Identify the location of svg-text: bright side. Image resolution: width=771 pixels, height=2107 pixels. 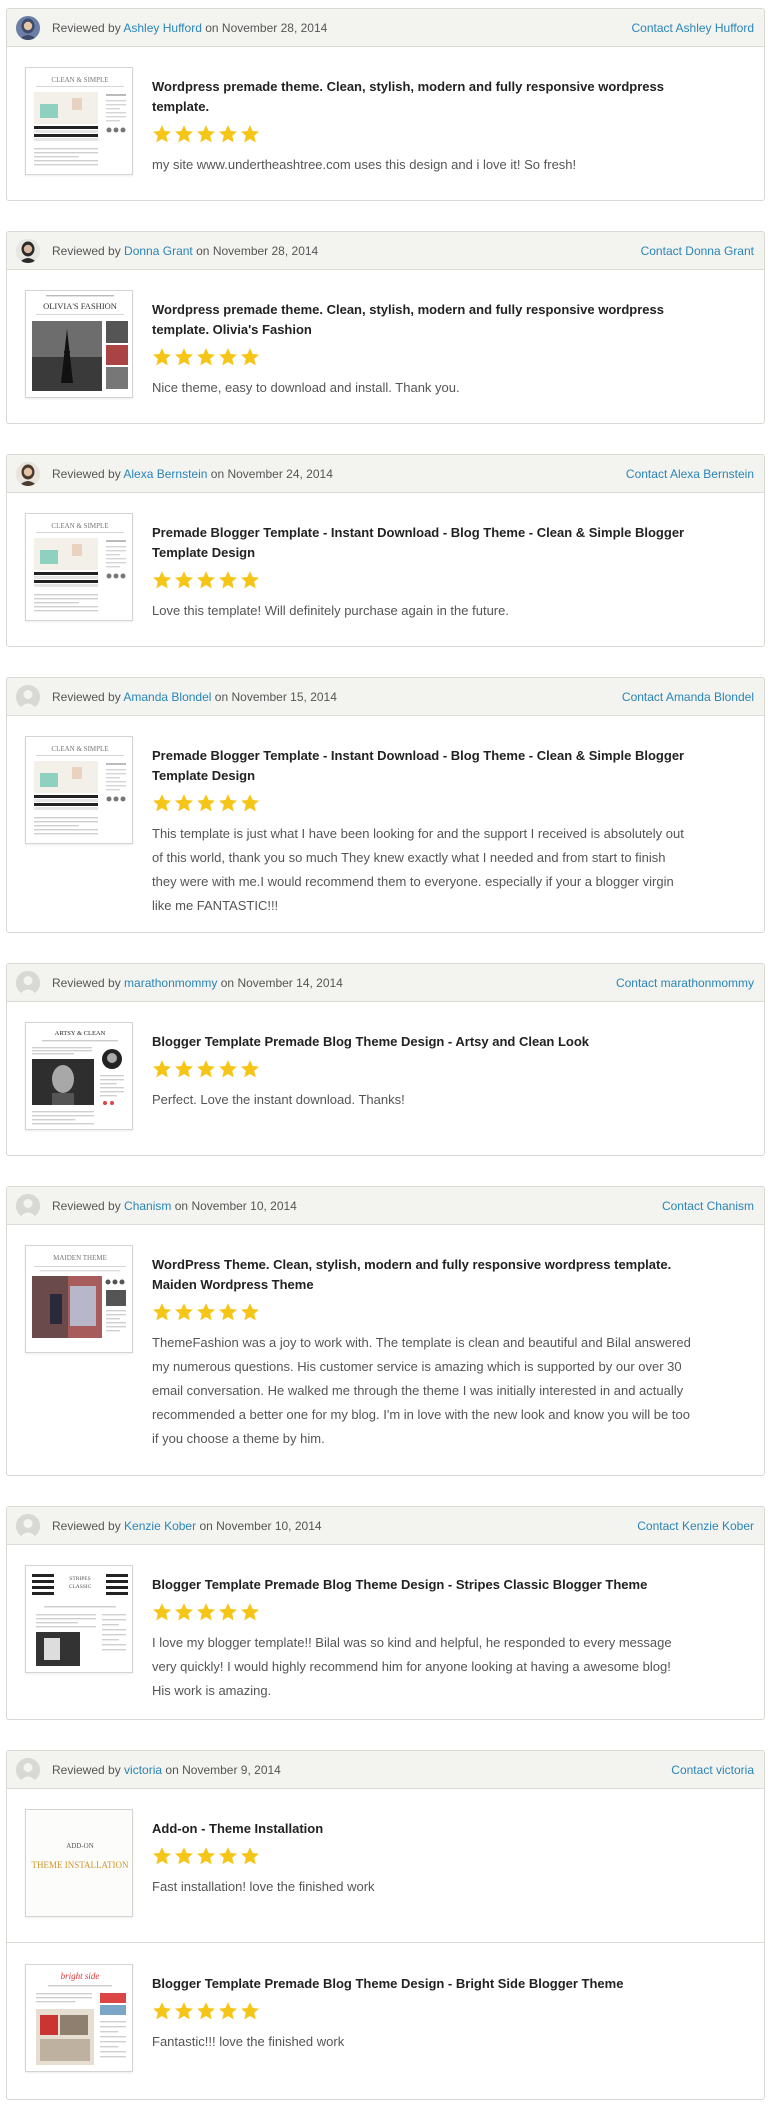
(80, 1976).